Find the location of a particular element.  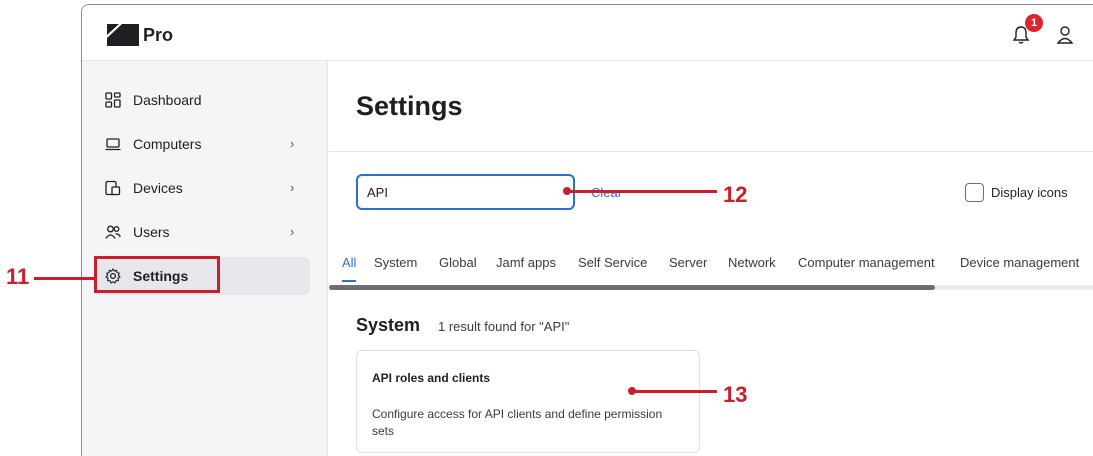

sidebar-item-label: Dashboard is located at coordinates (167, 100).